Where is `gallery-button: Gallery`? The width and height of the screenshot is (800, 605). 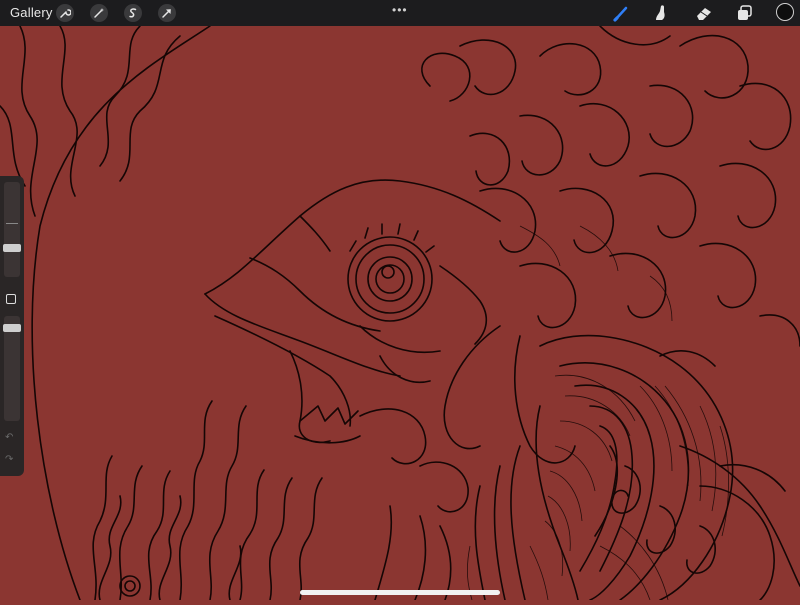 gallery-button: Gallery is located at coordinates (31, 12).